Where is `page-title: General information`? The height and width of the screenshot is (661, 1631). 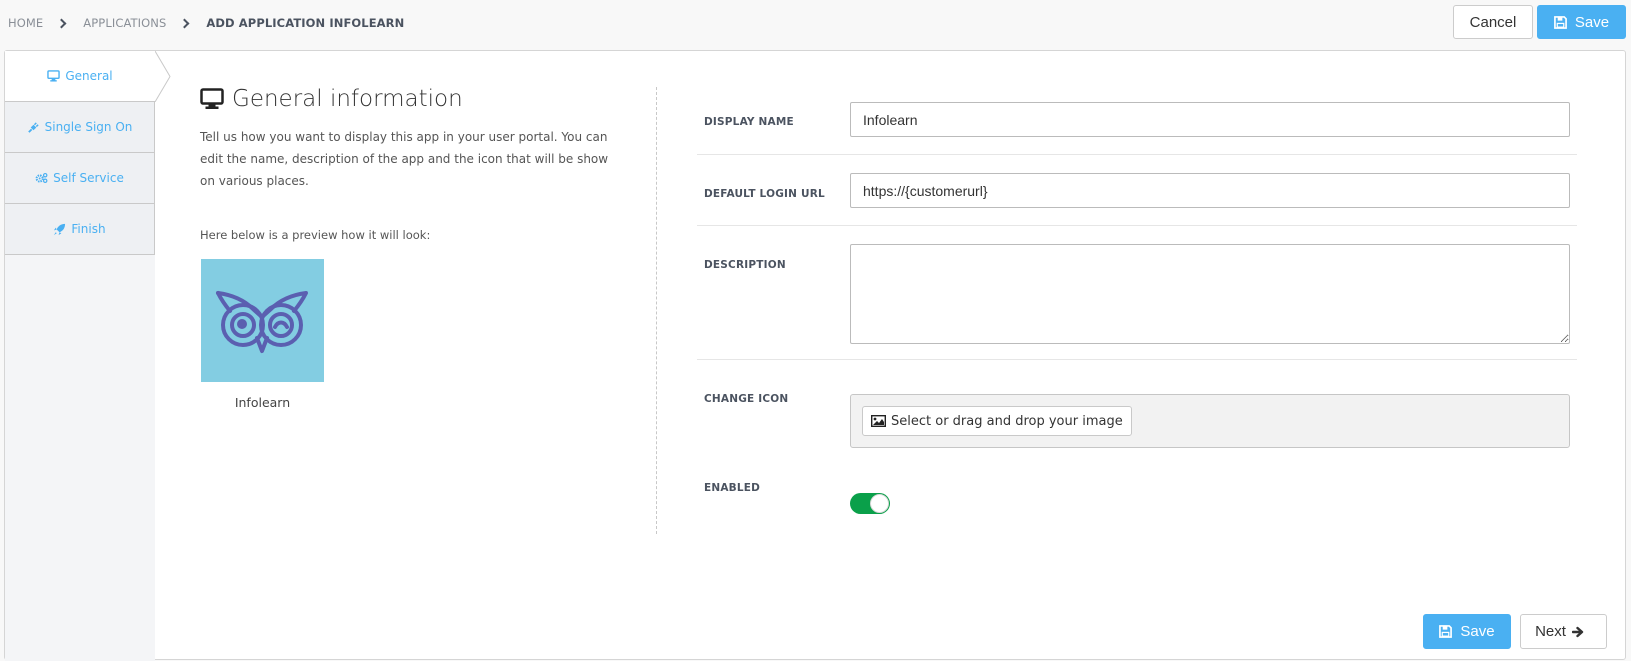 page-title: General information is located at coordinates (331, 99).